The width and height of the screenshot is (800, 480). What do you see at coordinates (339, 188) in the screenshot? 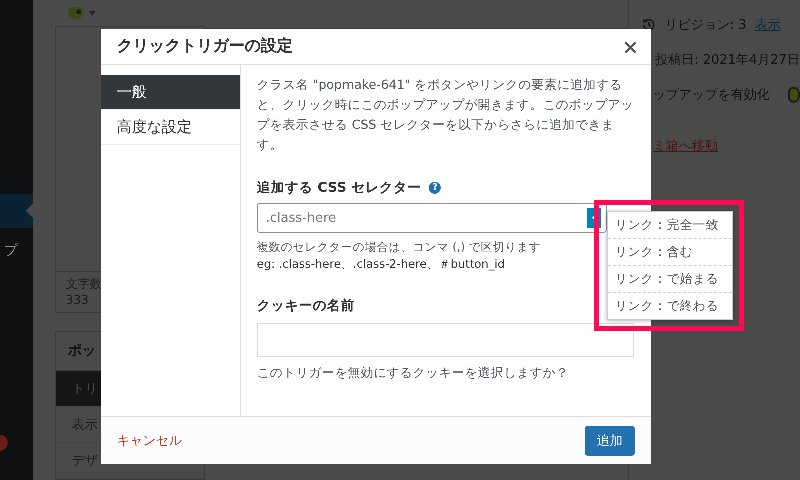
I see `selector-label: 追加する CSS セレクター` at bounding box center [339, 188].